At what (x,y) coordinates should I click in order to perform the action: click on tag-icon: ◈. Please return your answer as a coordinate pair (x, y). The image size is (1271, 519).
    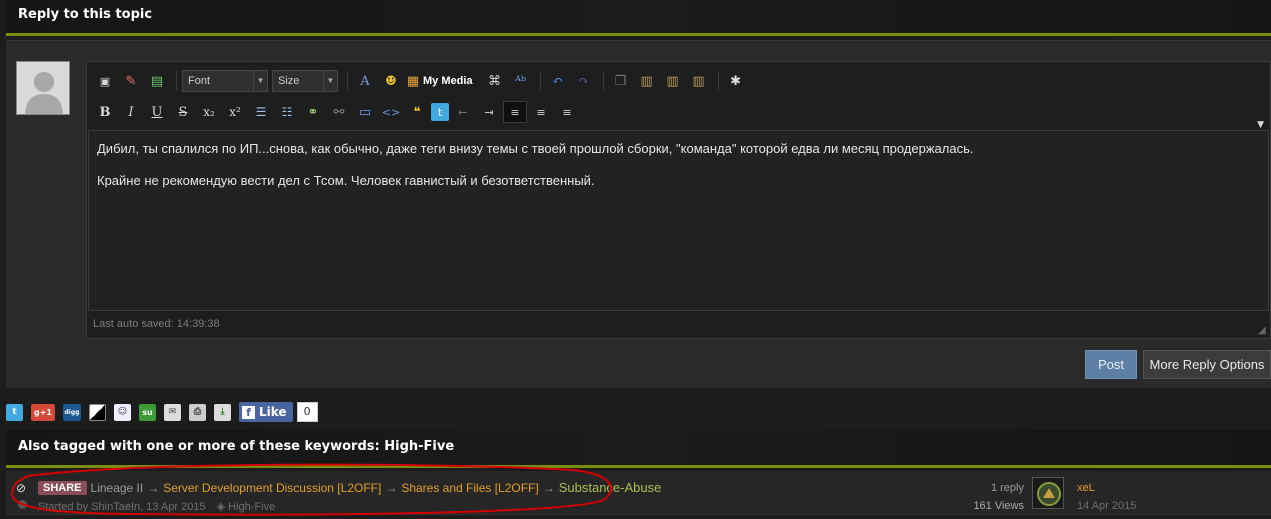
    Looking at the image, I should click on (221, 507).